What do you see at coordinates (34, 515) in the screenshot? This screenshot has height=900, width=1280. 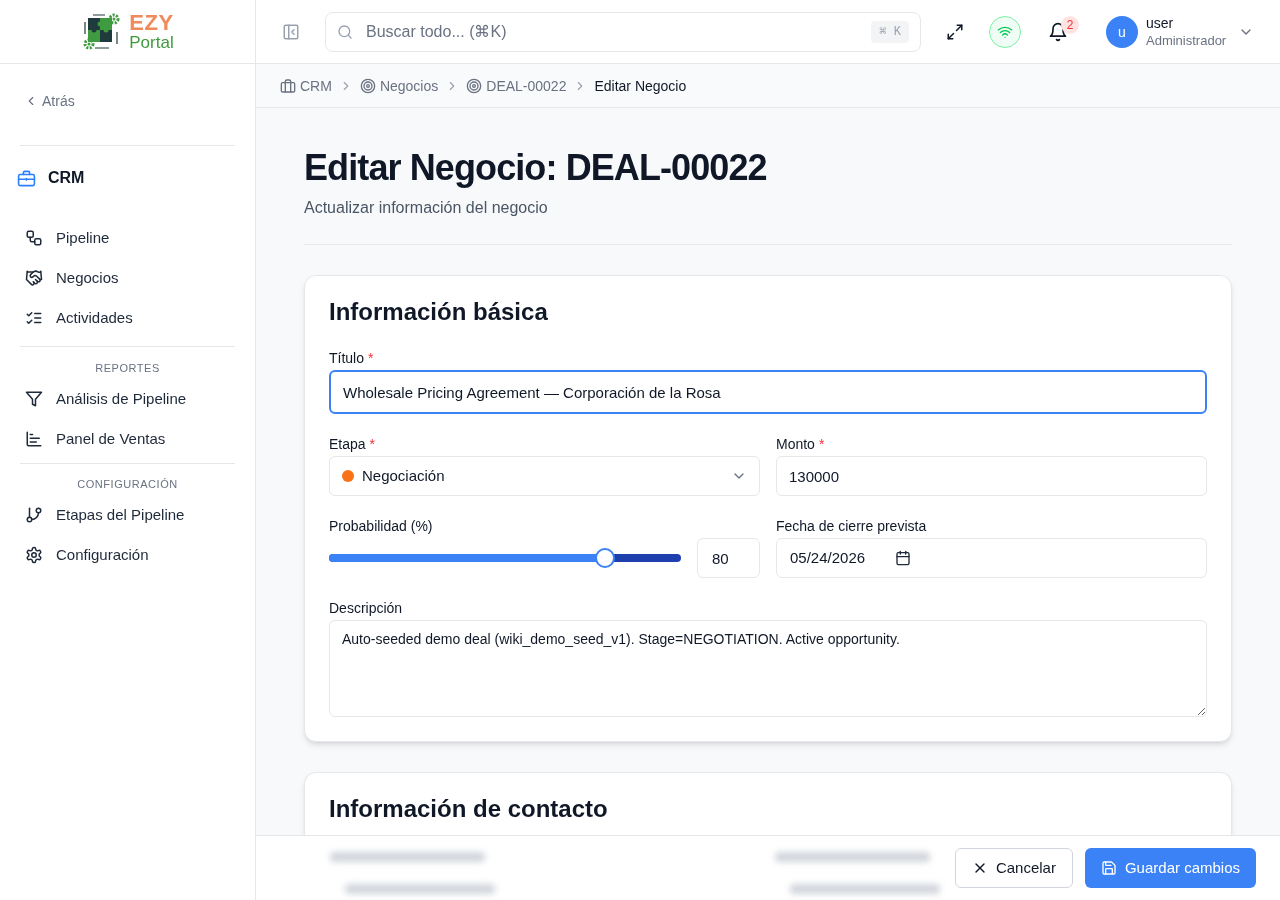 I see `branch-icon` at bounding box center [34, 515].